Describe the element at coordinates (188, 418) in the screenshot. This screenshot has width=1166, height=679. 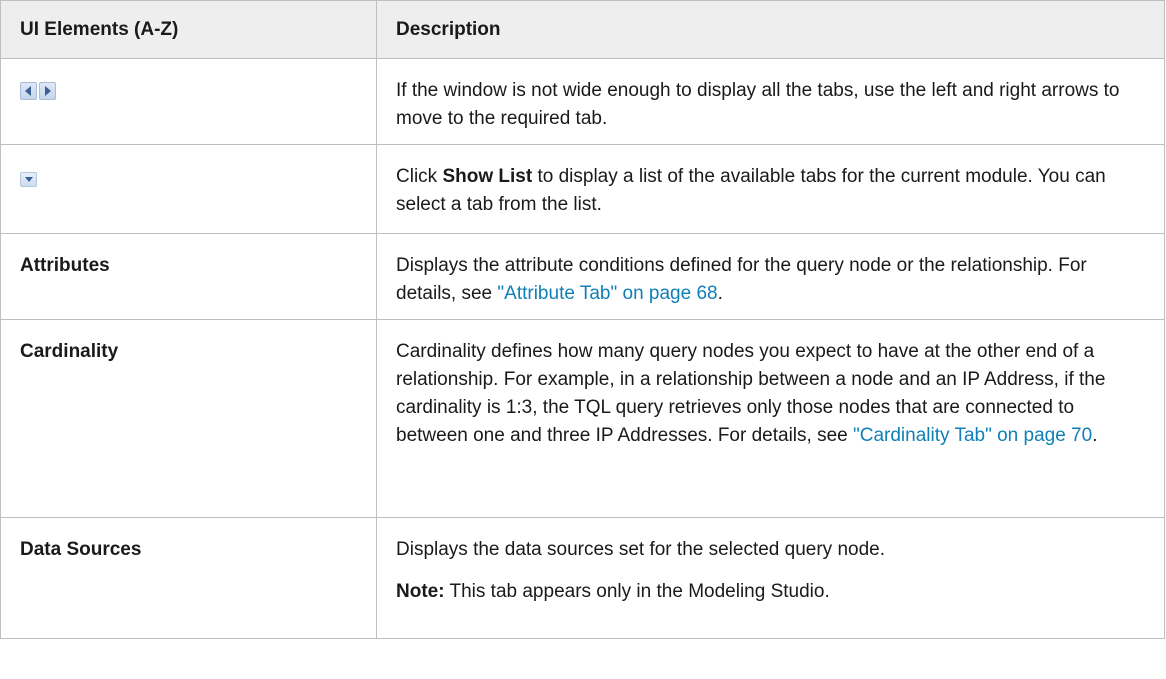
I see `element-cell: Cardinality` at that location.